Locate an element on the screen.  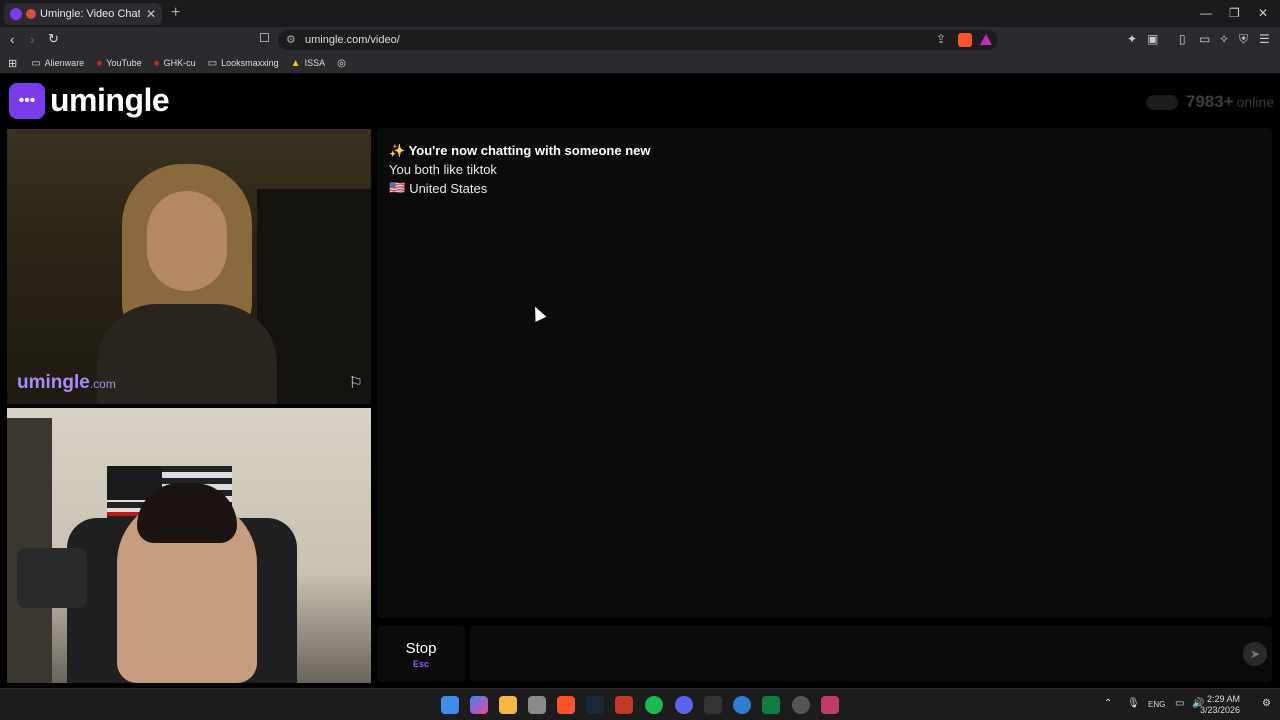
logo-text: umingle is located at coordinates (110, 100).